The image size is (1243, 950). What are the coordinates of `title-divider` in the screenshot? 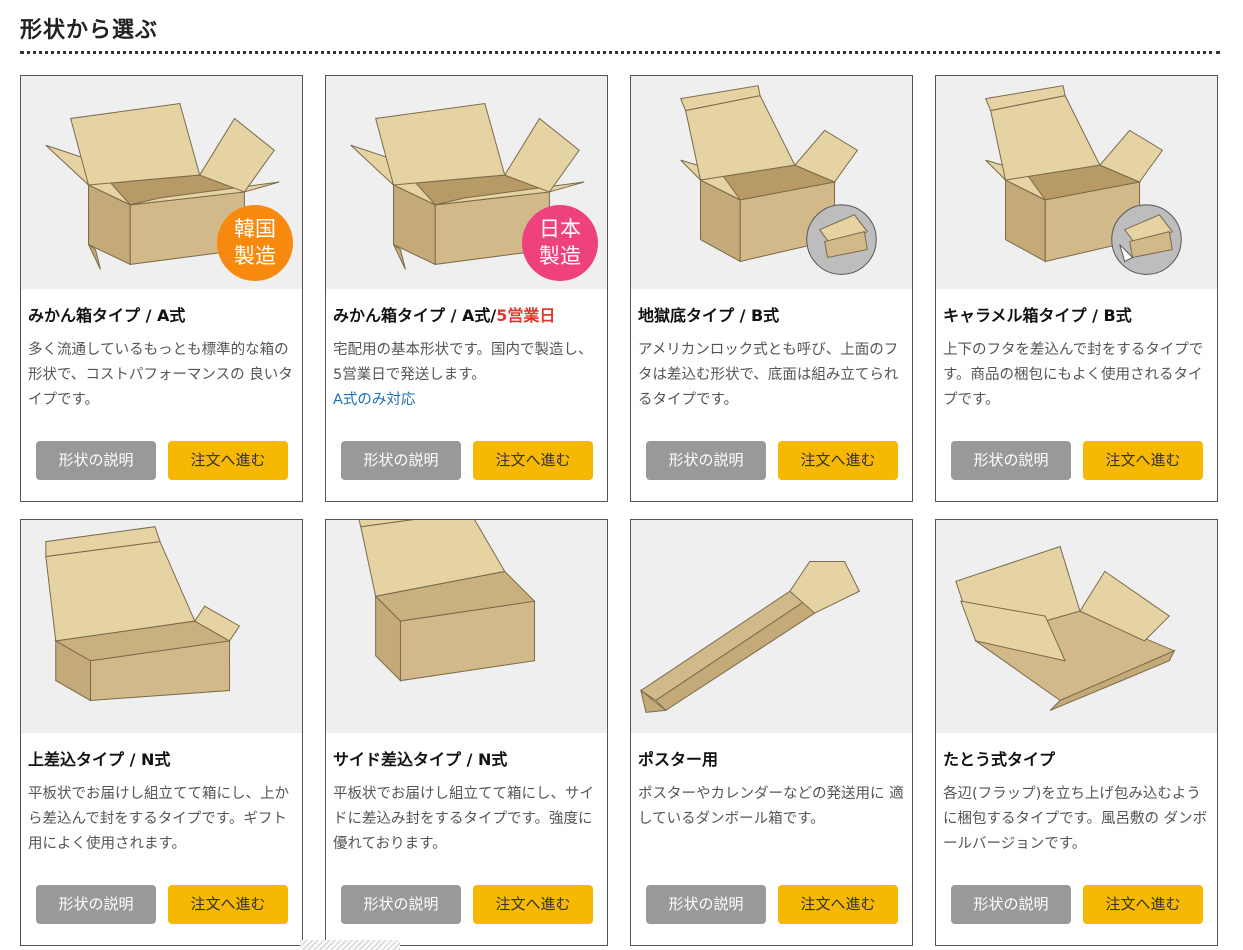 It's located at (620, 52).